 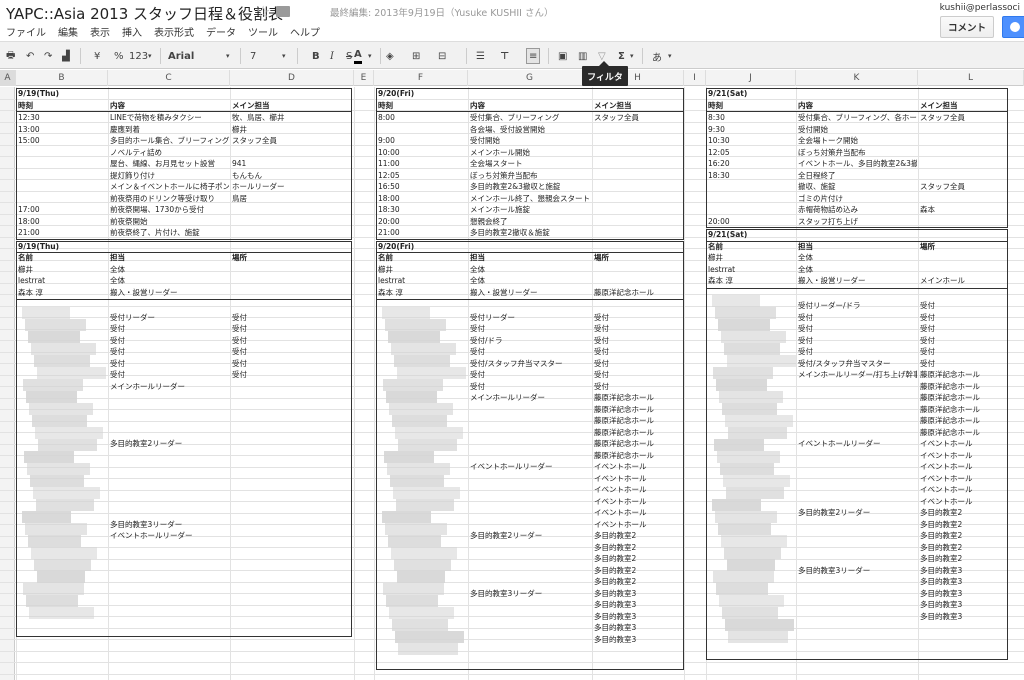 I want to click on schedule-cell: 慶應到着, so click(x=125, y=129).